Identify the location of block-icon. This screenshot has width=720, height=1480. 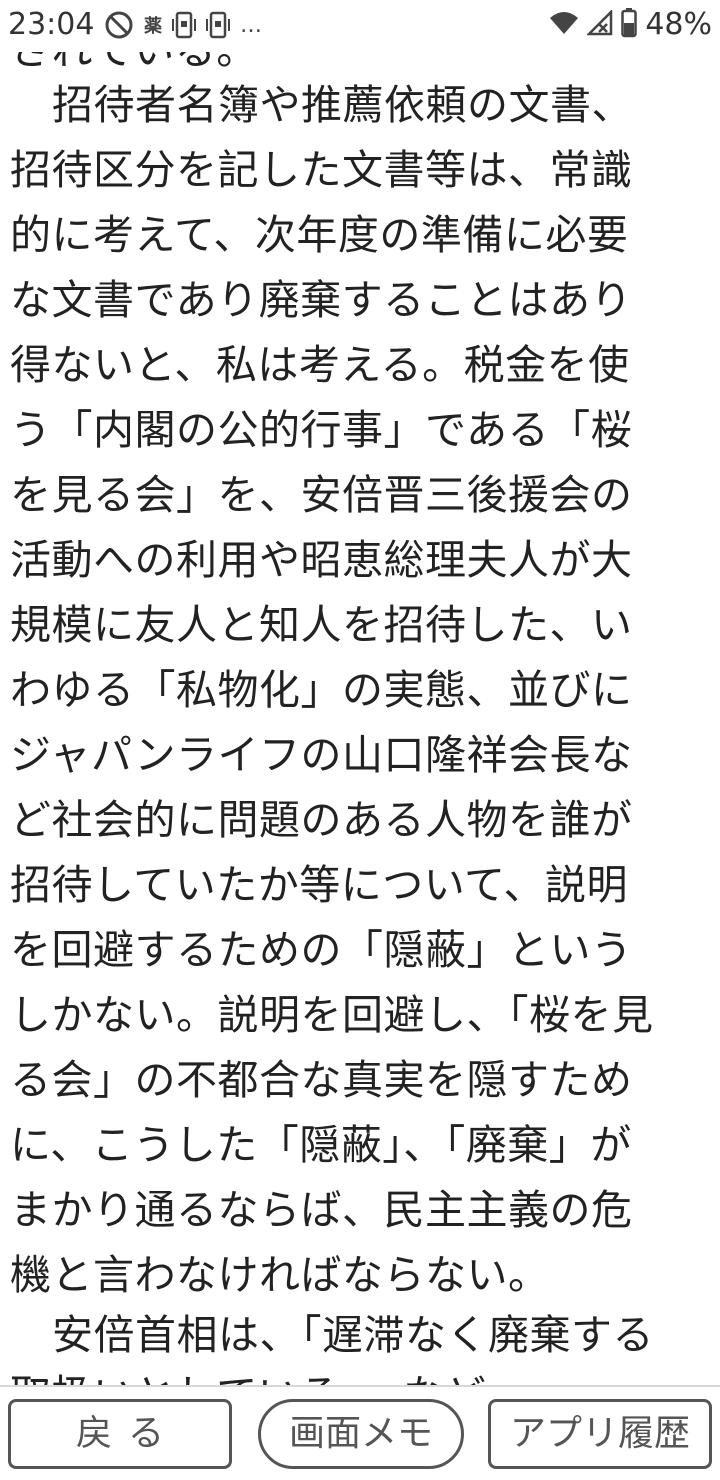
(119, 25).